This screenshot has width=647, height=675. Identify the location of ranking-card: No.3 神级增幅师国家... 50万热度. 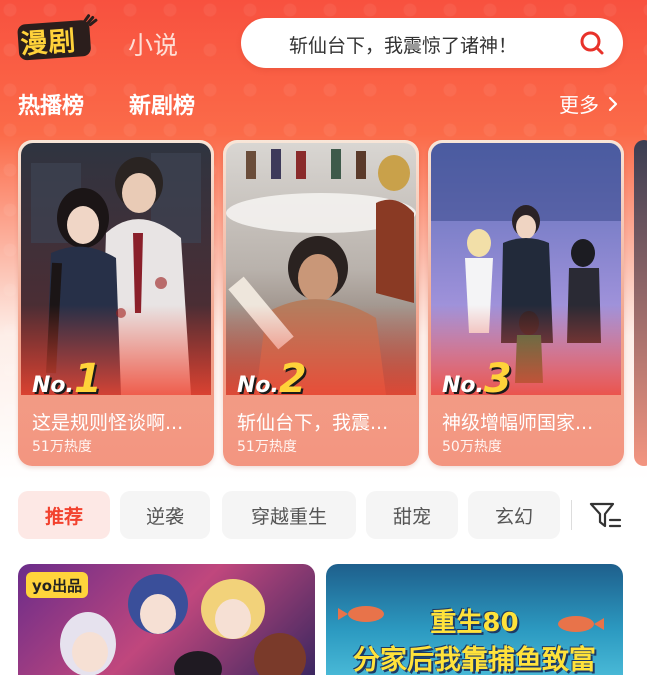
(526, 303).